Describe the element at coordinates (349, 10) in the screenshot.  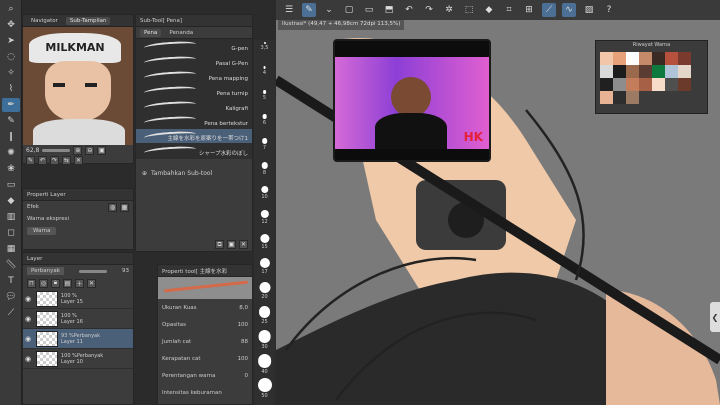
I see `new-file-icon: ▢` at that location.